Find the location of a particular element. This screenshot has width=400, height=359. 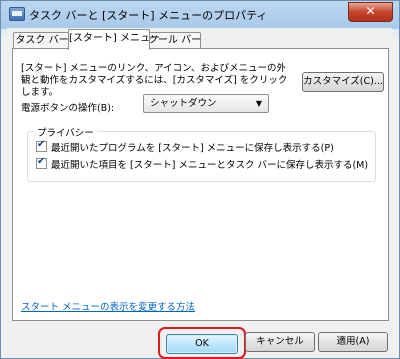

ok-highlight-frame: OK is located at coordinates (202, 343).